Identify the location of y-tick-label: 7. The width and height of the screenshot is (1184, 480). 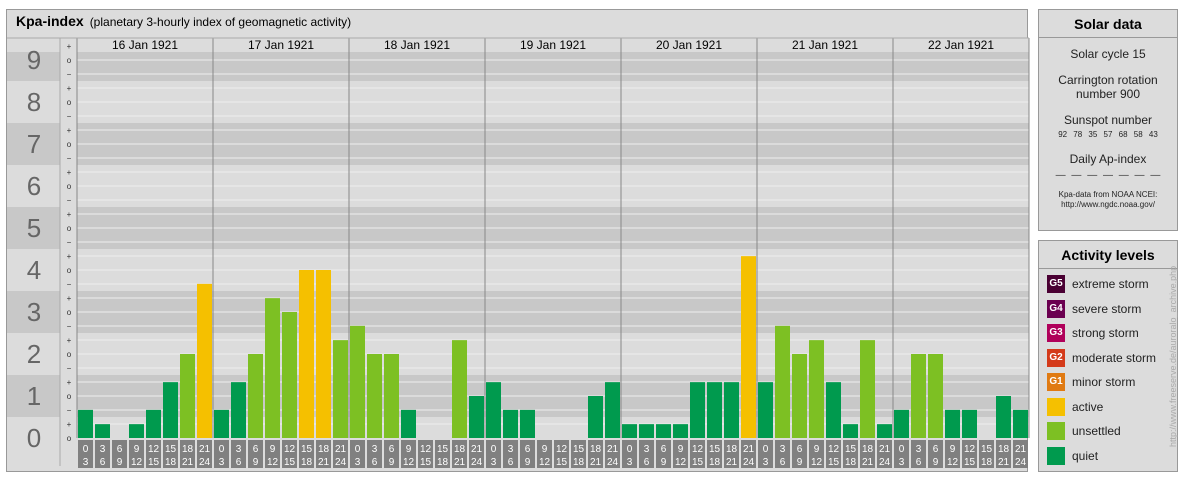
(34, 144).